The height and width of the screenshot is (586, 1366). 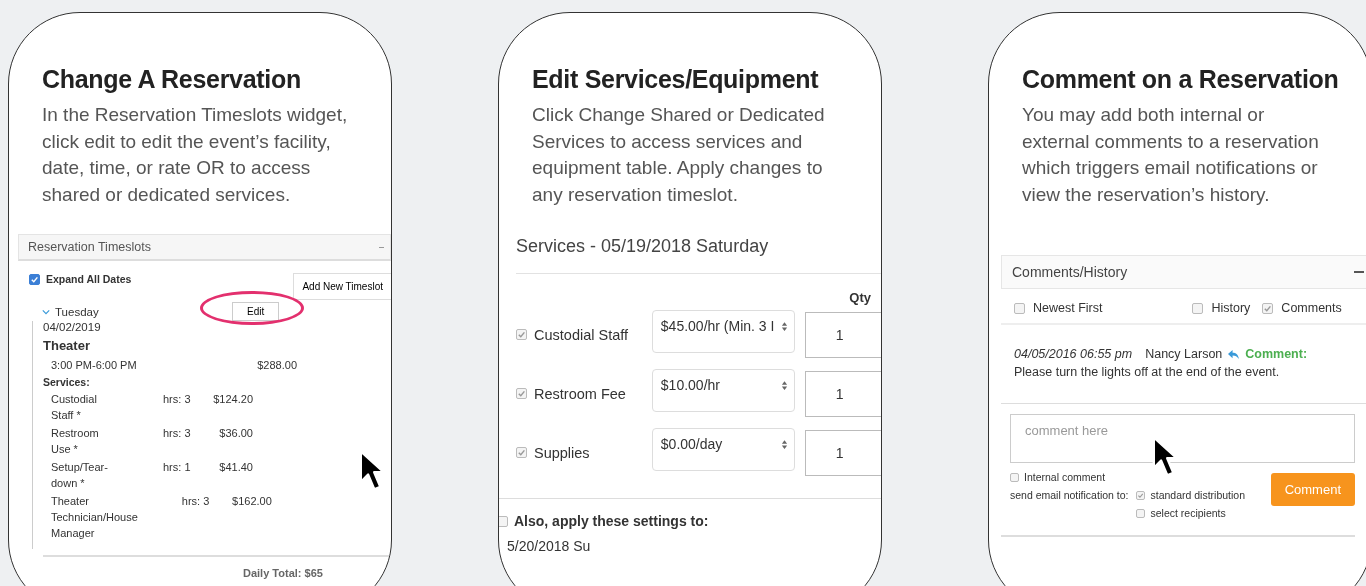 What do you see at coordinates (690, 541) in the screenshot?
I see `date-option: 5/20/2018 Su` at bounding box center [690, 541].